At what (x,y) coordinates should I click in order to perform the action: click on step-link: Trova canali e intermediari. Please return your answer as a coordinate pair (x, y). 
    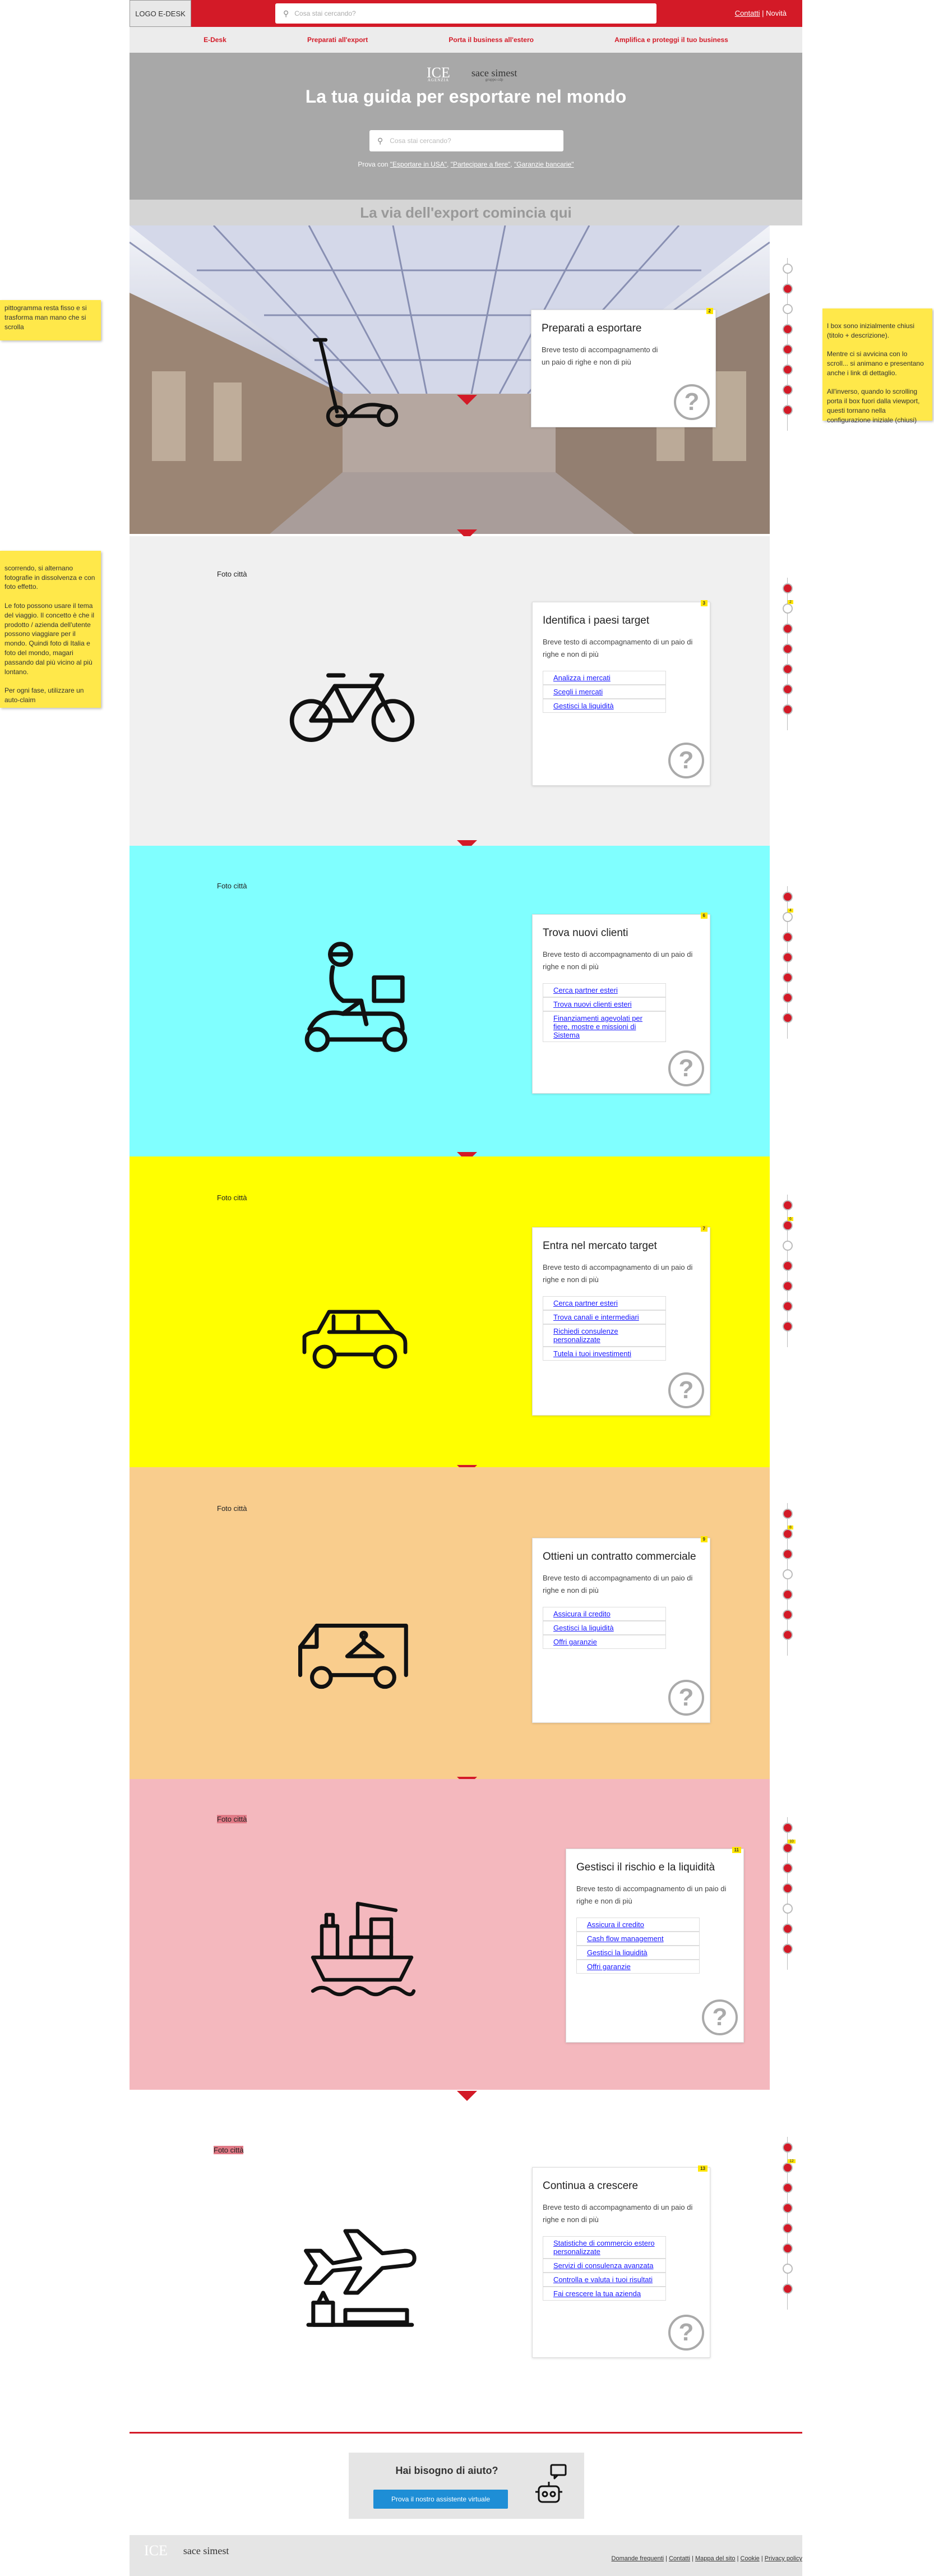
    Looking at the image, I should click on (604, 1317).